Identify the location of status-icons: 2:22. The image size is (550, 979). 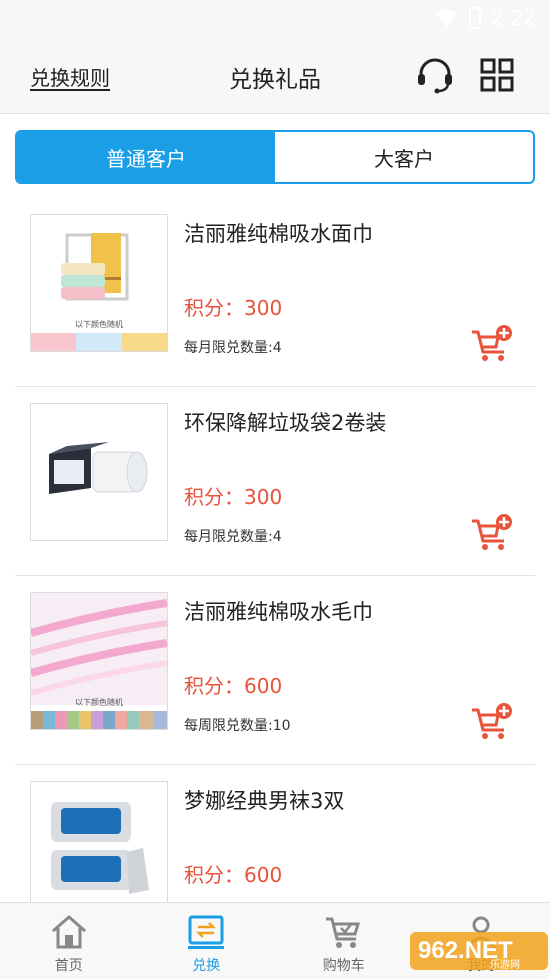
(485, 18).